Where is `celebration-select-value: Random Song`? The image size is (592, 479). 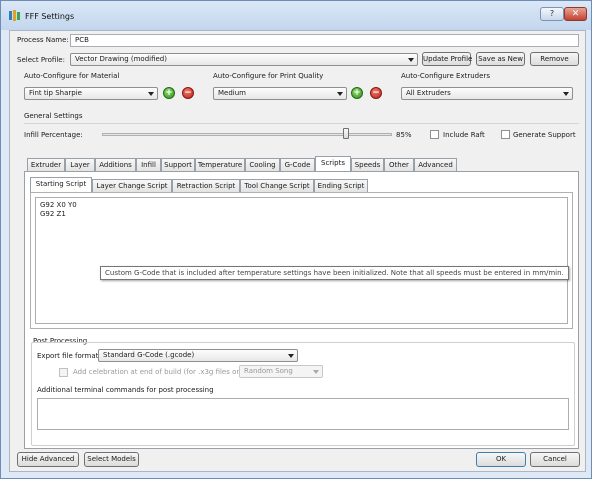
celebration-select-value: Random Song is located at coordinates (268, 371).